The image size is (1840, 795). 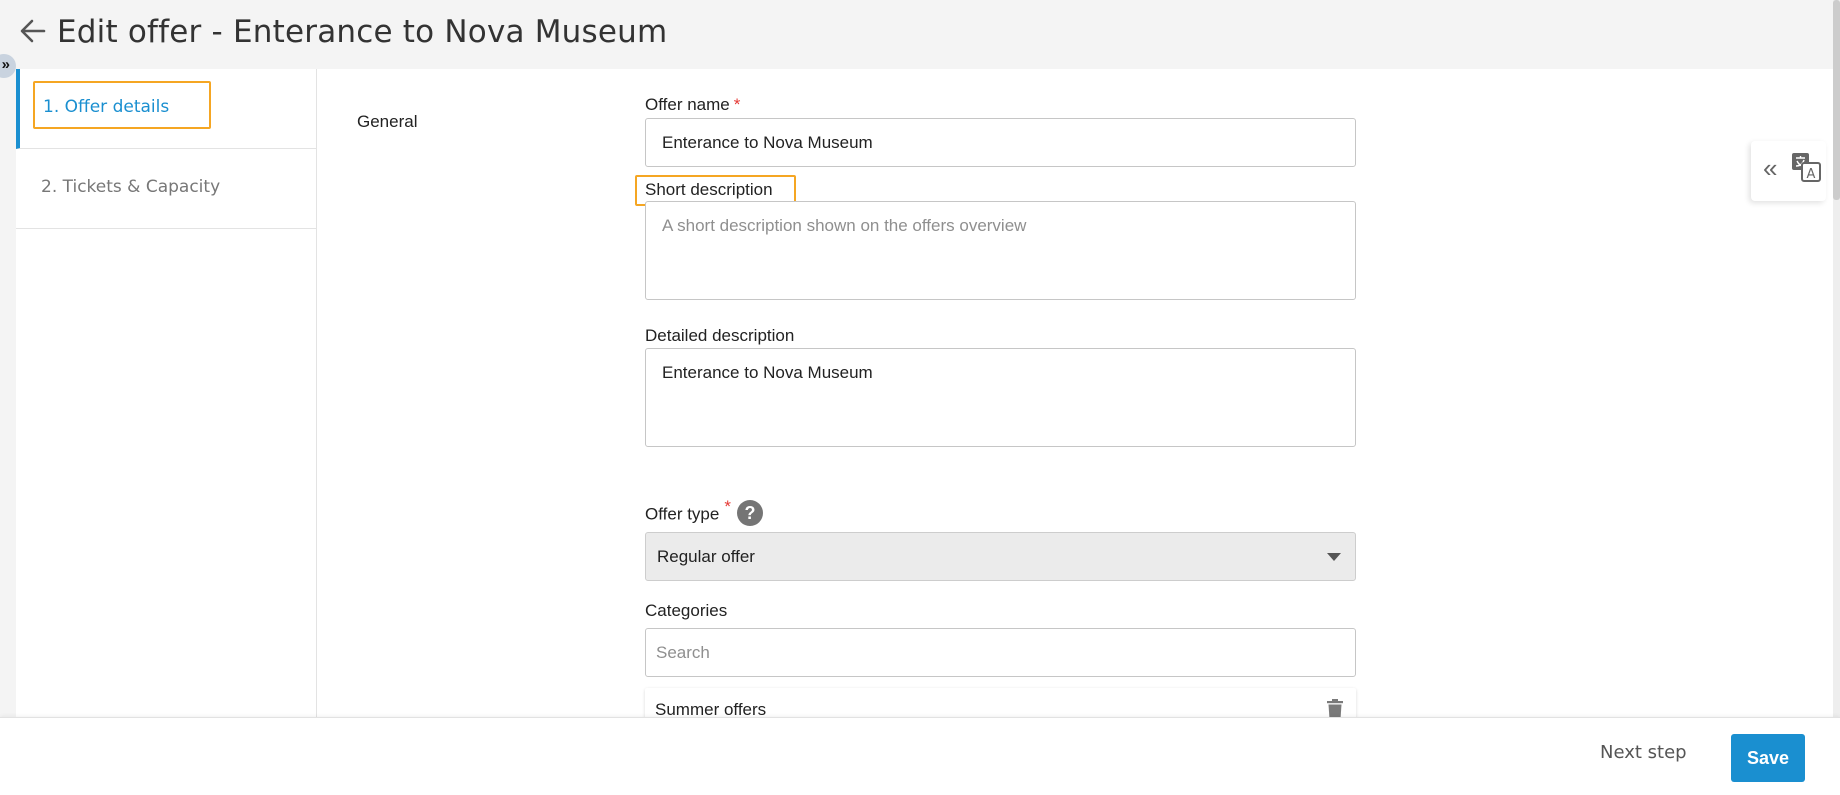 What do you see at coordinates (1788, 171) in the screenshot?
I see `side-tools-panel: « A` at bounding box center [1788, 171].